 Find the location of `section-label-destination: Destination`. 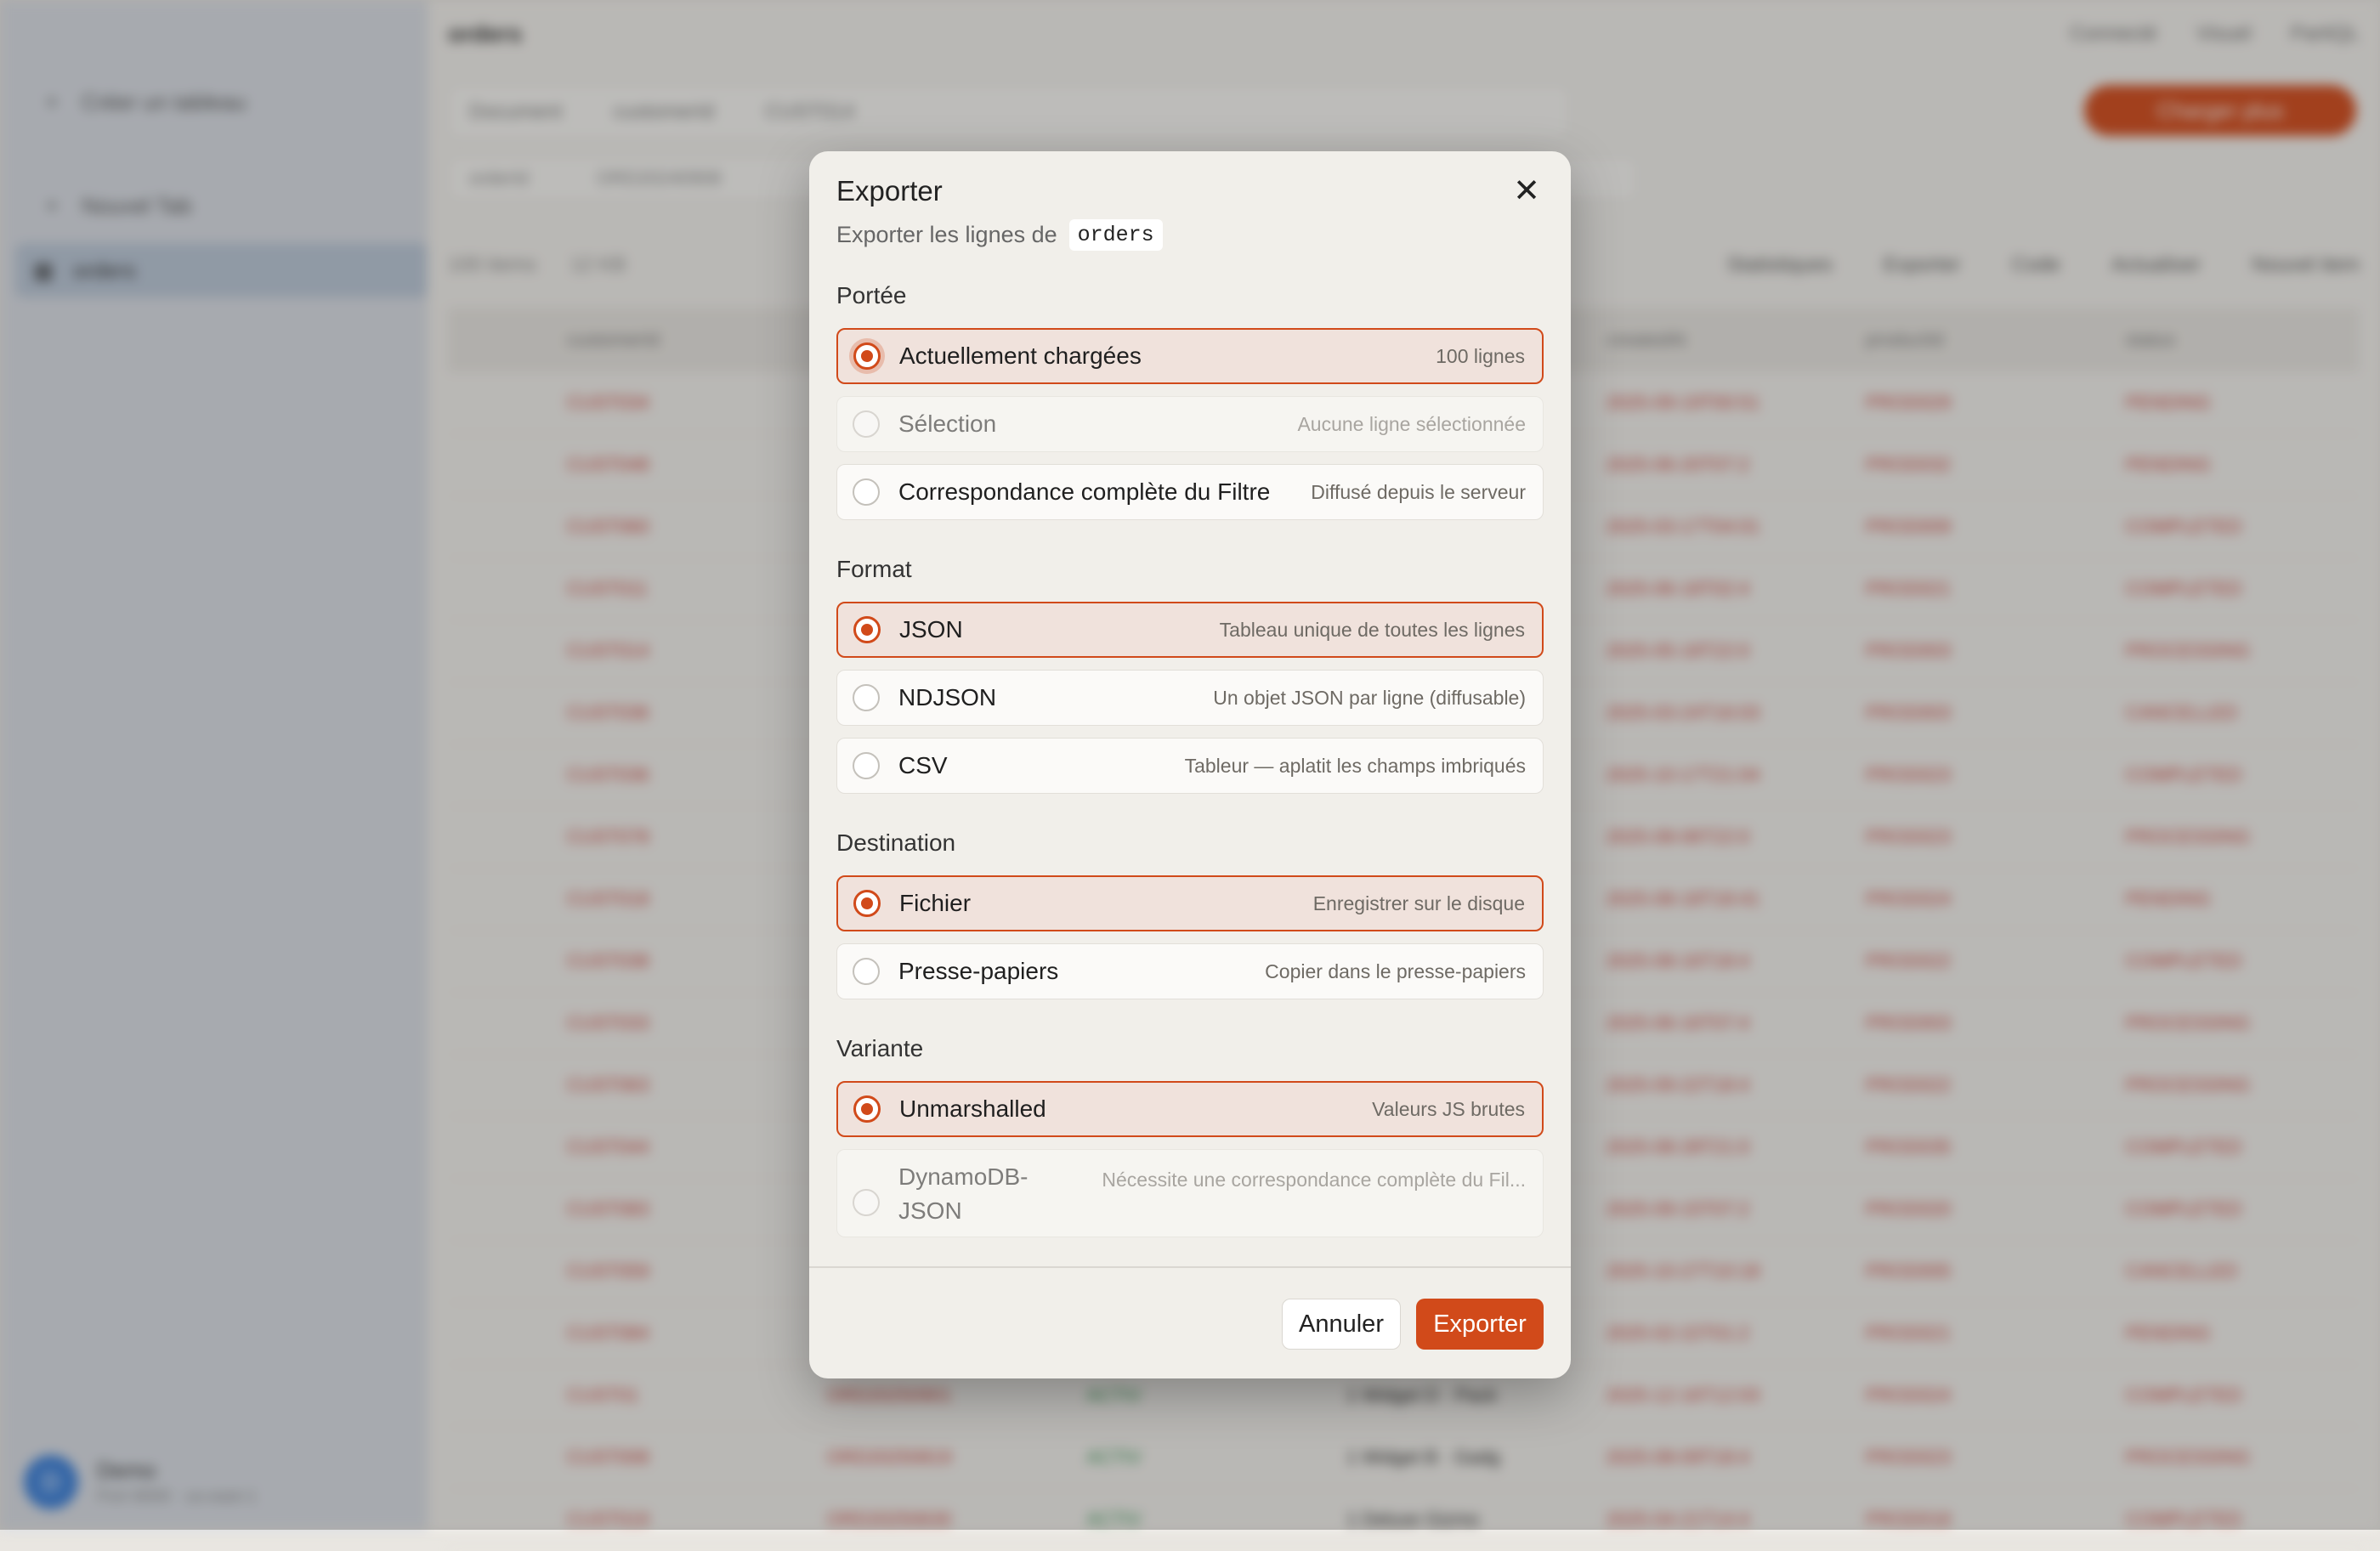

section-label-destination: Destination is located at coordinates (896, 842).